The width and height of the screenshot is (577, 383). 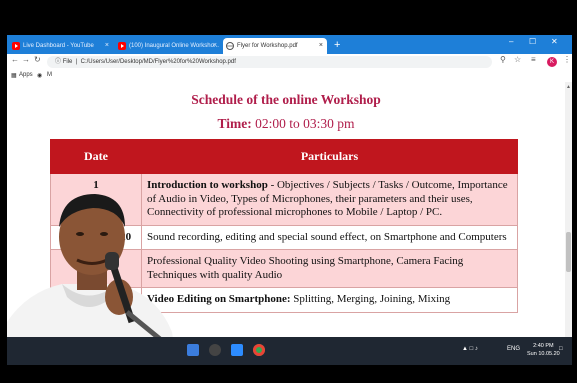 I want to click on minimize-icon: –, so click(x=511, y=41).